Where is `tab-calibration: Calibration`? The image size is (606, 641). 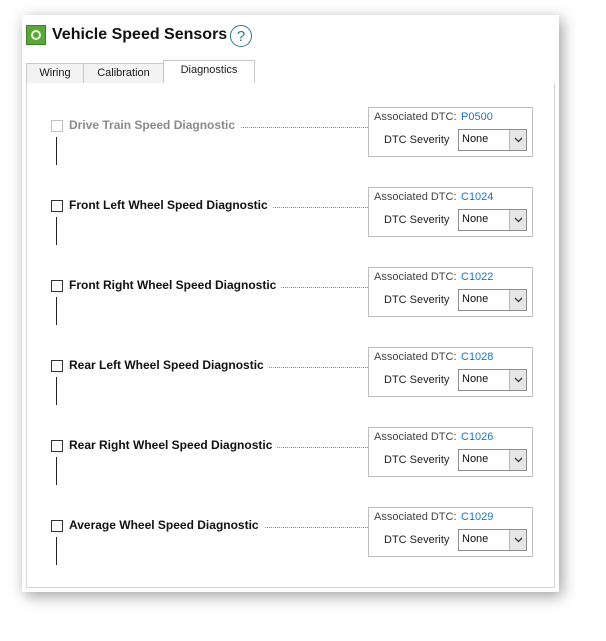 tab-calibration: Calibration is located at coordinates (123, 73).